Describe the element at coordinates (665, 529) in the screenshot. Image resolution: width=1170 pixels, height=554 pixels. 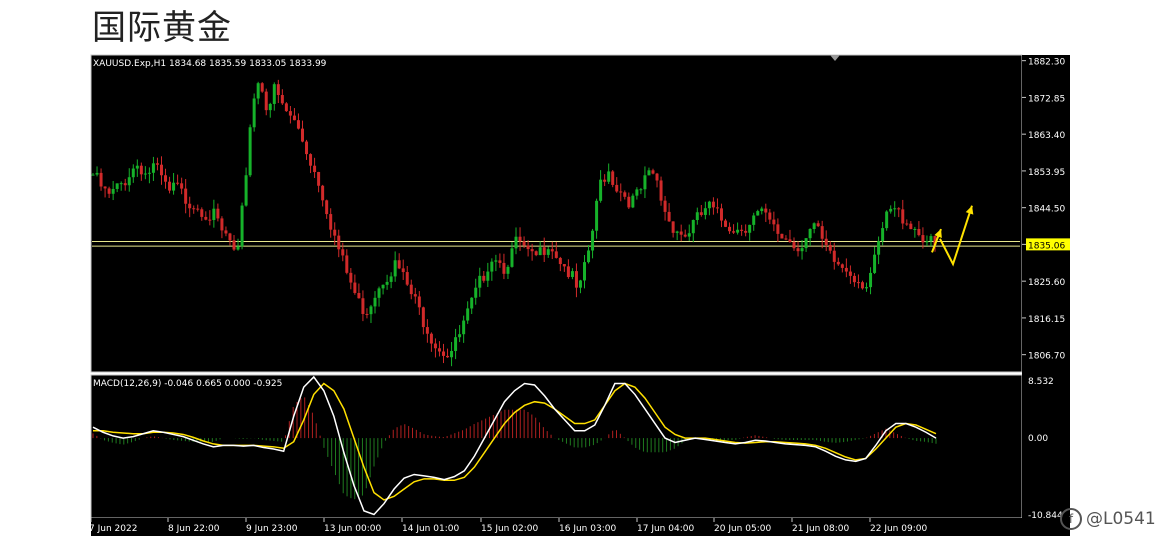
I see `time-tick-label: 17 Jun 04:00` at that location.